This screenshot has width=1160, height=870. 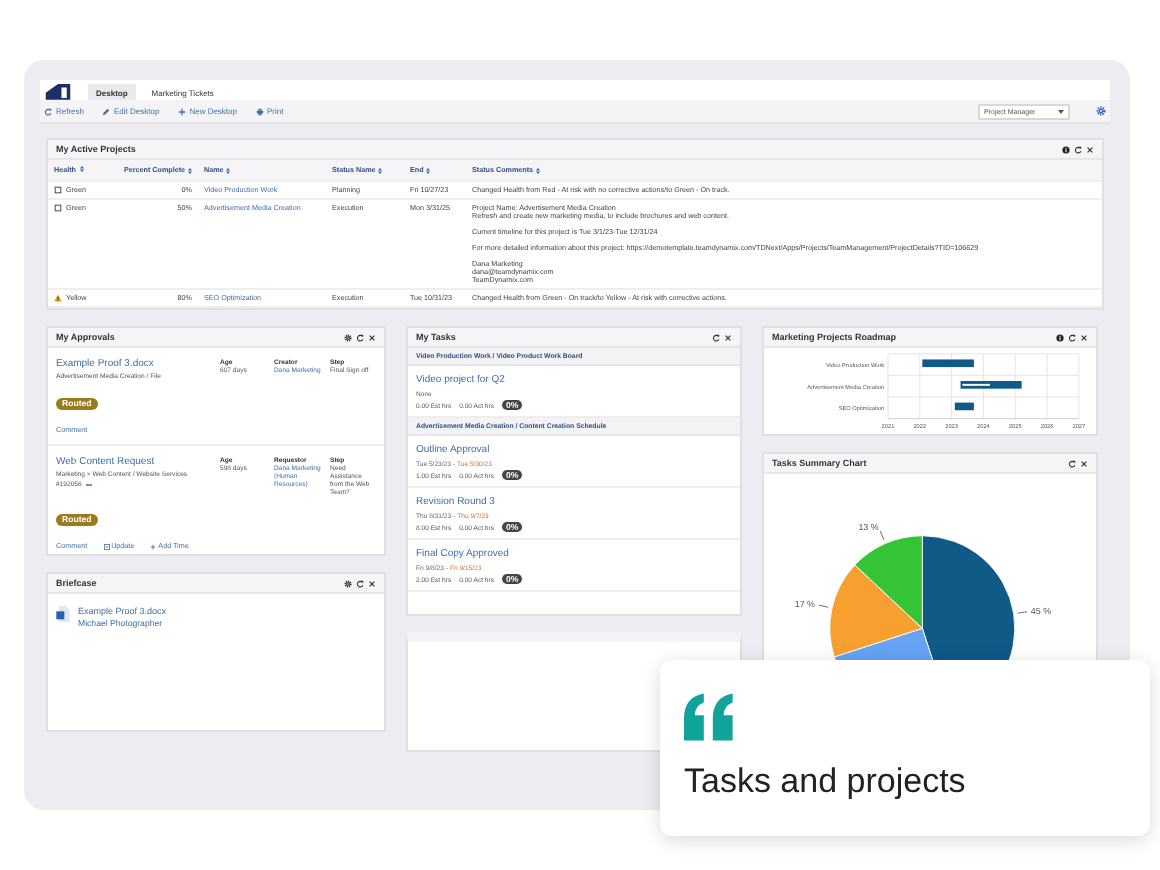 What do you see at coordinates (1061, 111) in the screenshot?
I see `caret-icon` at bounding box center [1061, 111].